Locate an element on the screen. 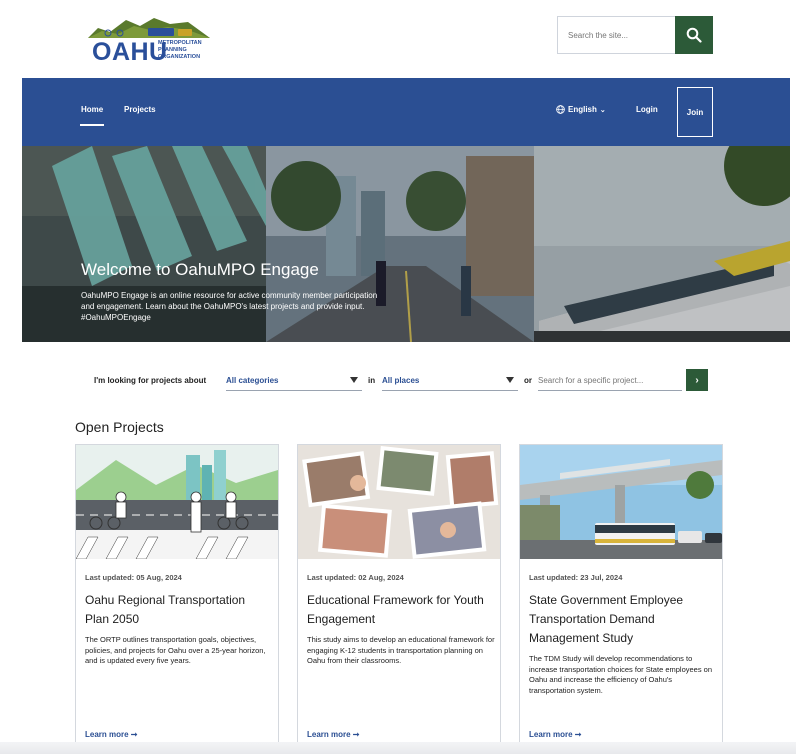 Image resolution: width=796 pixels, height=754 pixels. window-bottom-edge is located at coordinates (398, 748).